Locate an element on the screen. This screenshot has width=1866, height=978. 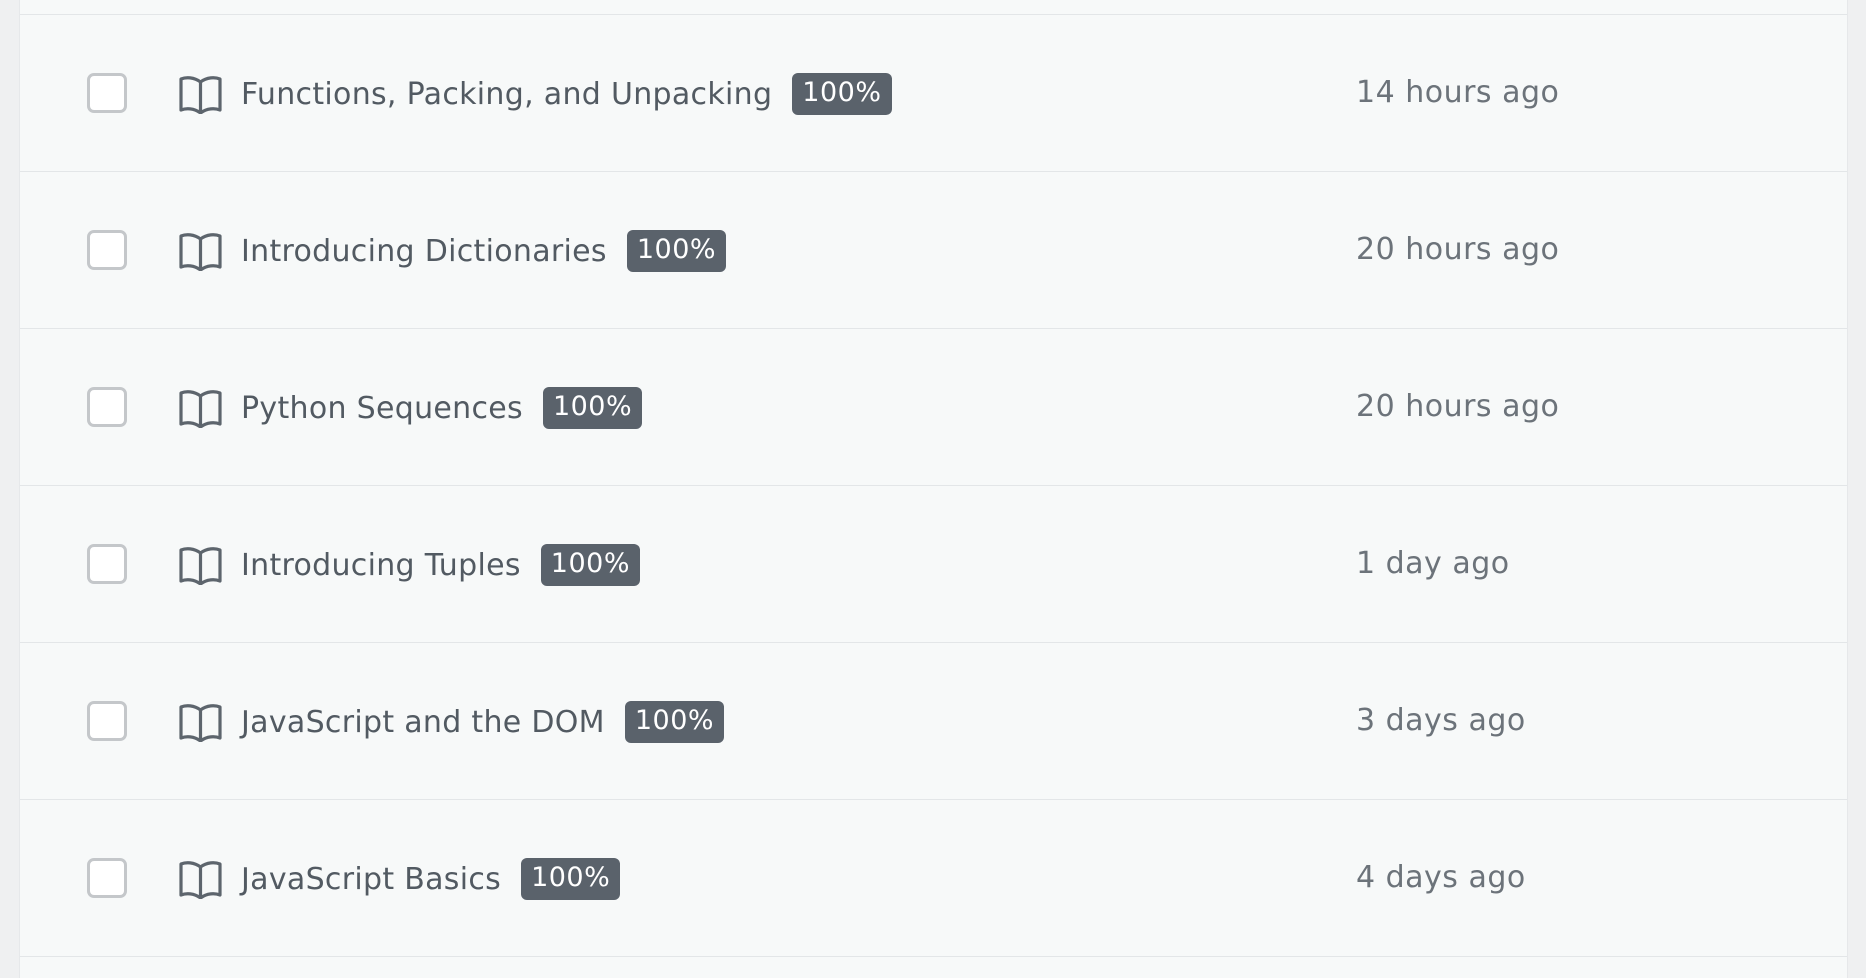
course-title-link: Functions, Packing, and Unpacking is located at coordinates (506, 94).